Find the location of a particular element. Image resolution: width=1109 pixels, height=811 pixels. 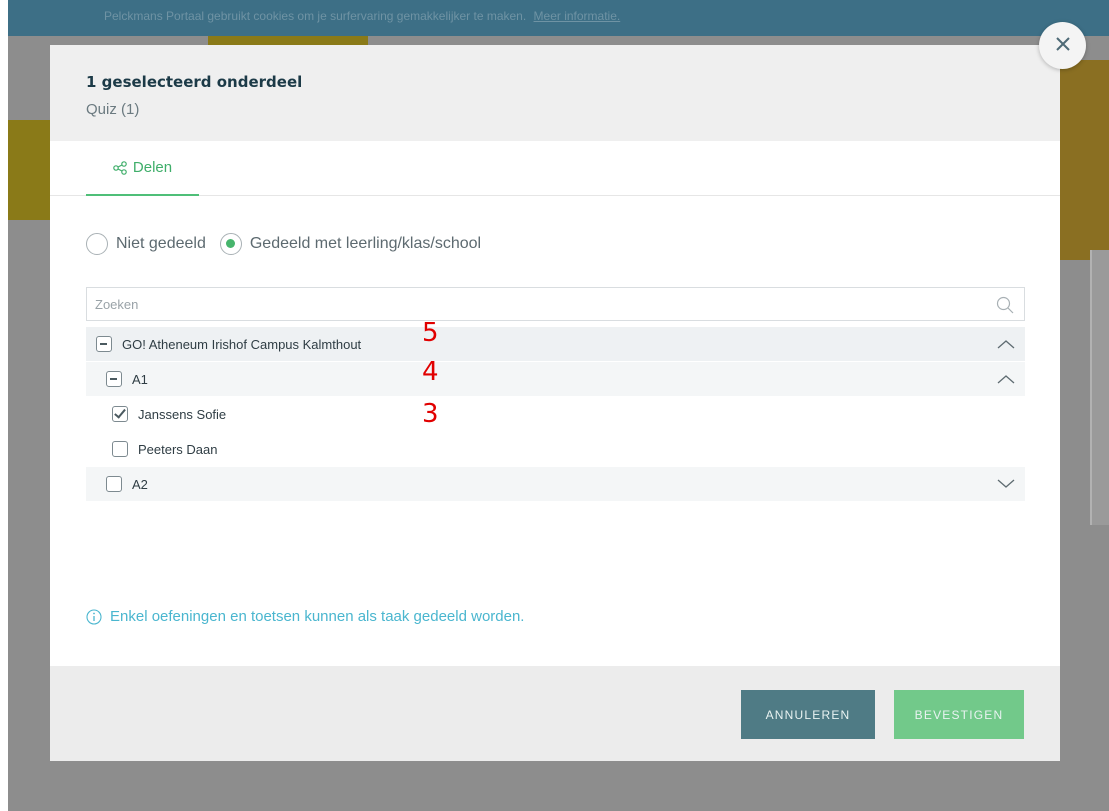

cancel-button: ANNULEREN is located at coordinates (808, 714).